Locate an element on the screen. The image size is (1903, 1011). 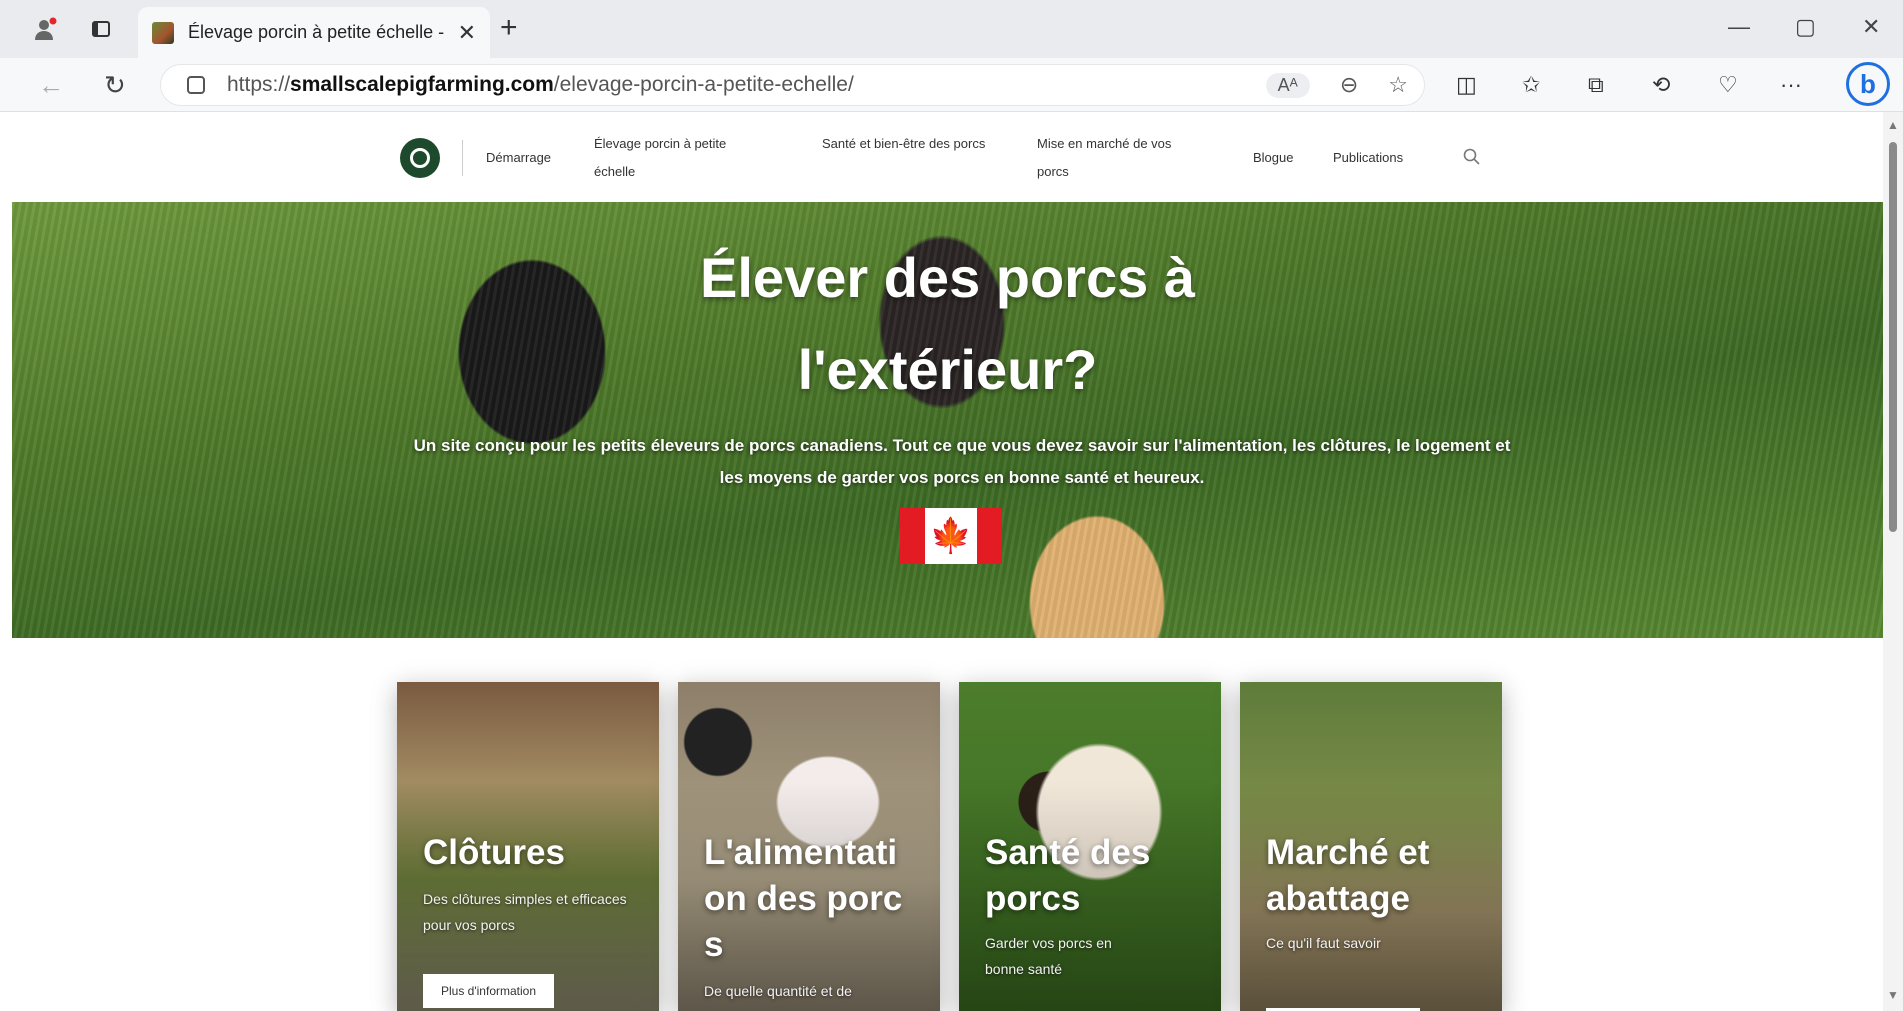
profile-icon is located at coordinates (45, 29).